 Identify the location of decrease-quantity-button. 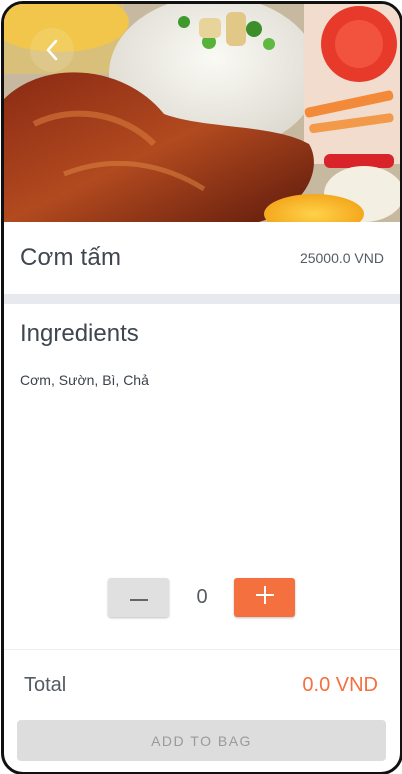
(138, 597).